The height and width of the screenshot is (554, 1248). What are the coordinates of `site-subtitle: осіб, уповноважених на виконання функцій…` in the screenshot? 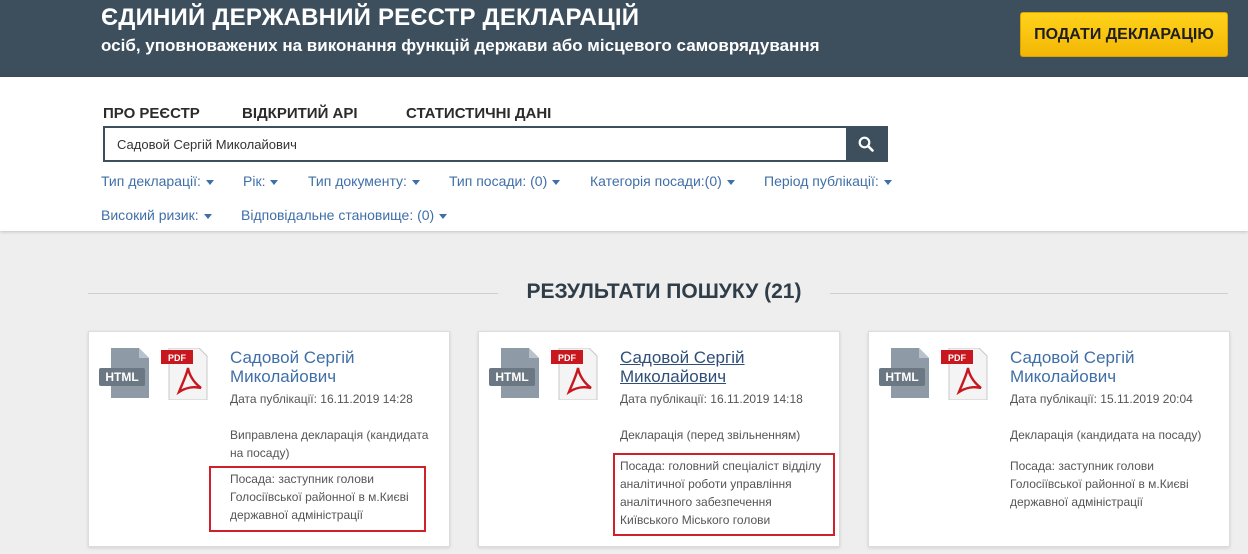 It's located at (460, 45).